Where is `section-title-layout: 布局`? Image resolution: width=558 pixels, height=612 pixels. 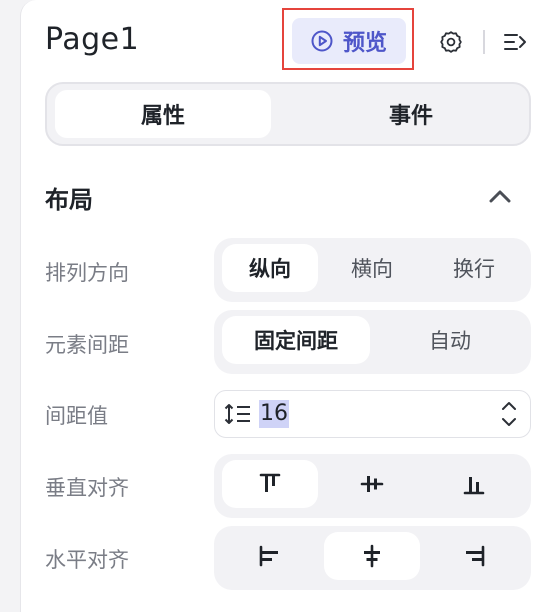
section-title-layout: 布局 is located at coordinates (69, 200).